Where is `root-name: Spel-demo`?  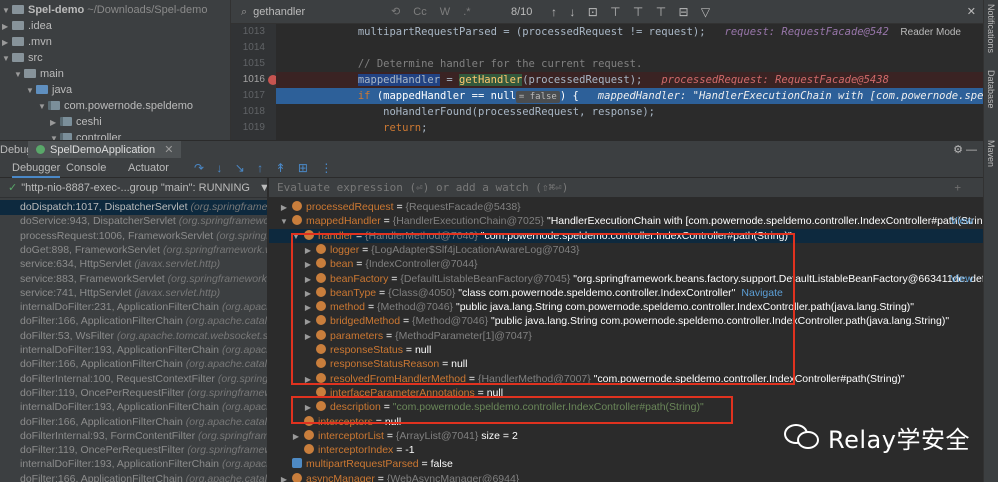
root-name: Spel-demo is located at coordinates (56, 10).